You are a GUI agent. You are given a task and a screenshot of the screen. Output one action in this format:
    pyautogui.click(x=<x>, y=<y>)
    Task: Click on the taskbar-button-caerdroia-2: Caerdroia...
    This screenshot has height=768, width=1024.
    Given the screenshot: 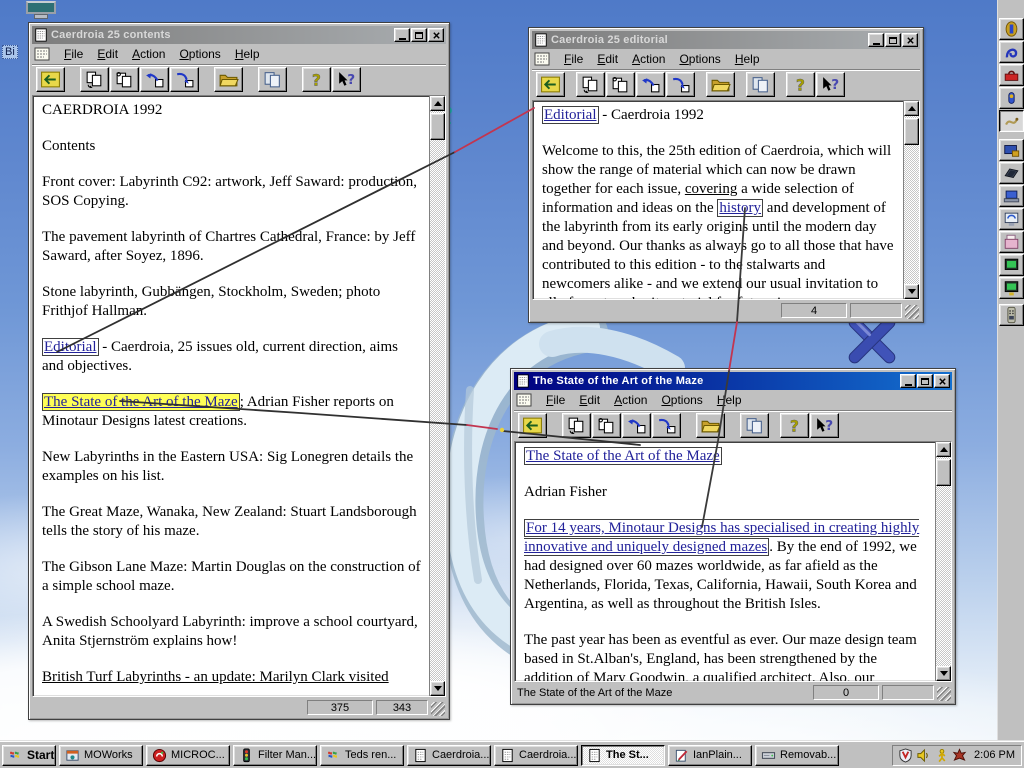 What is the action you would take?
    pyautogui.click(x=536, y=755)
    